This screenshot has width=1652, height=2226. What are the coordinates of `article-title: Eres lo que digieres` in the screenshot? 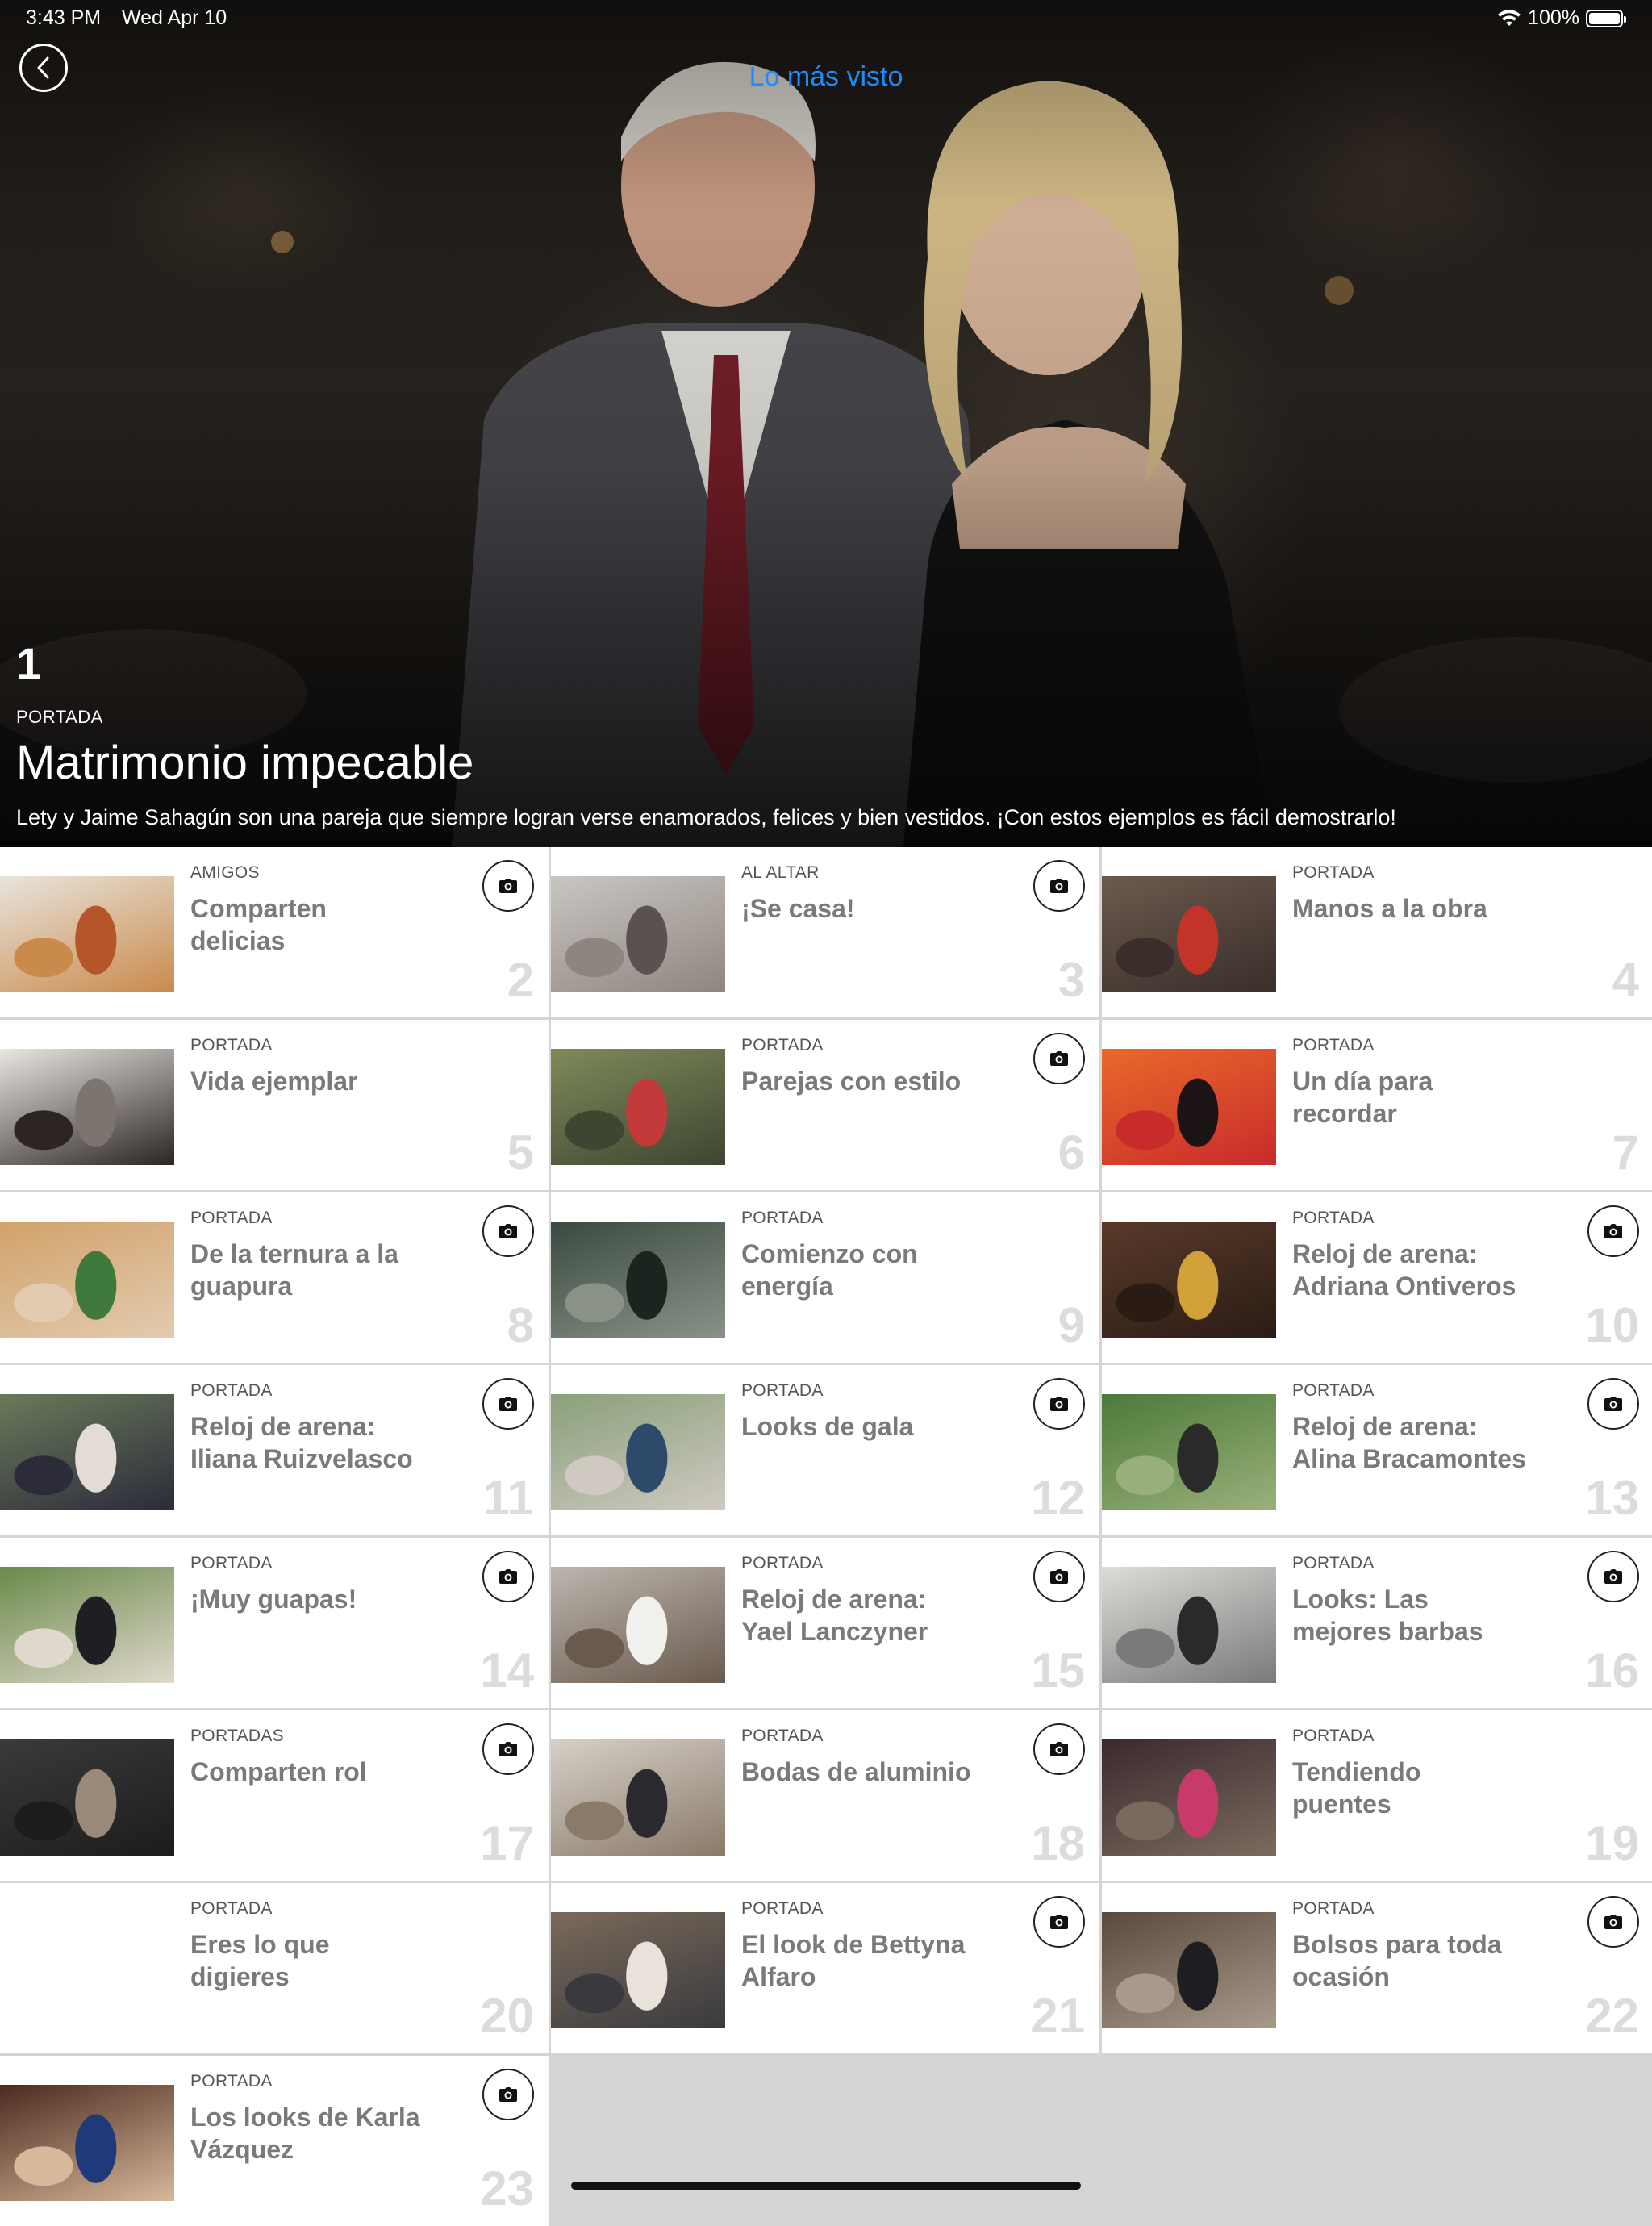 It's located at (260, 1960).